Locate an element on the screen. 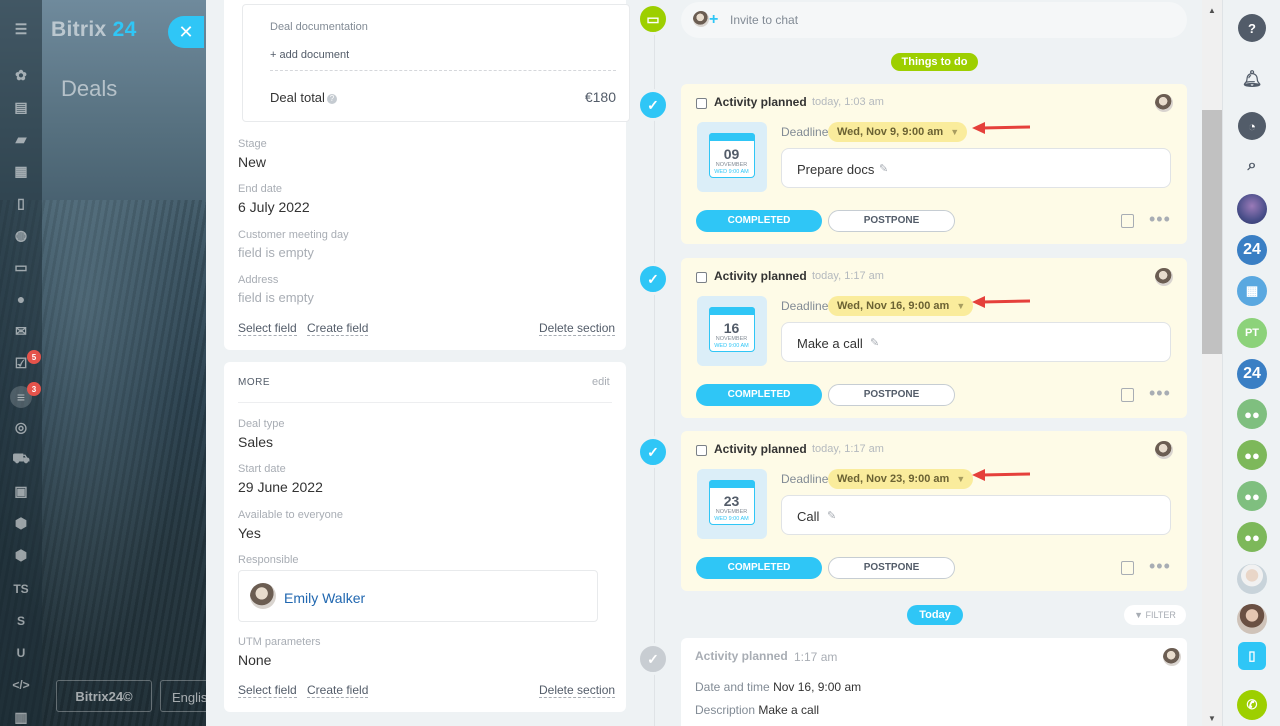 Image resolution: width=1280 pixels, height=726 pixels. contact-card-icon: ▣ is located at coordinates (21, 491).